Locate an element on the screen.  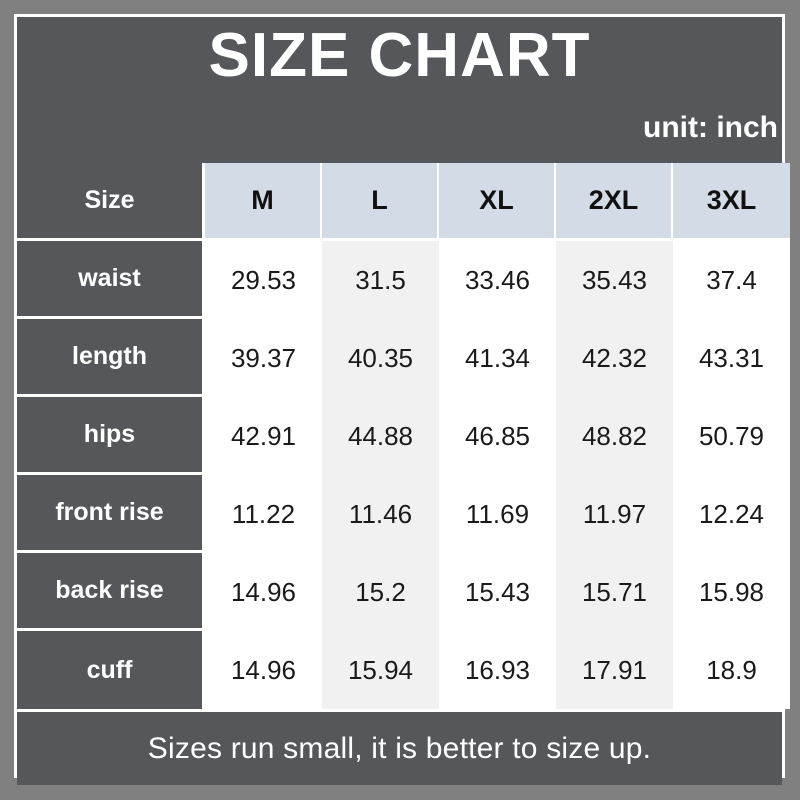
cell-length-l: 40.35 is located at coordinates (380, 358).